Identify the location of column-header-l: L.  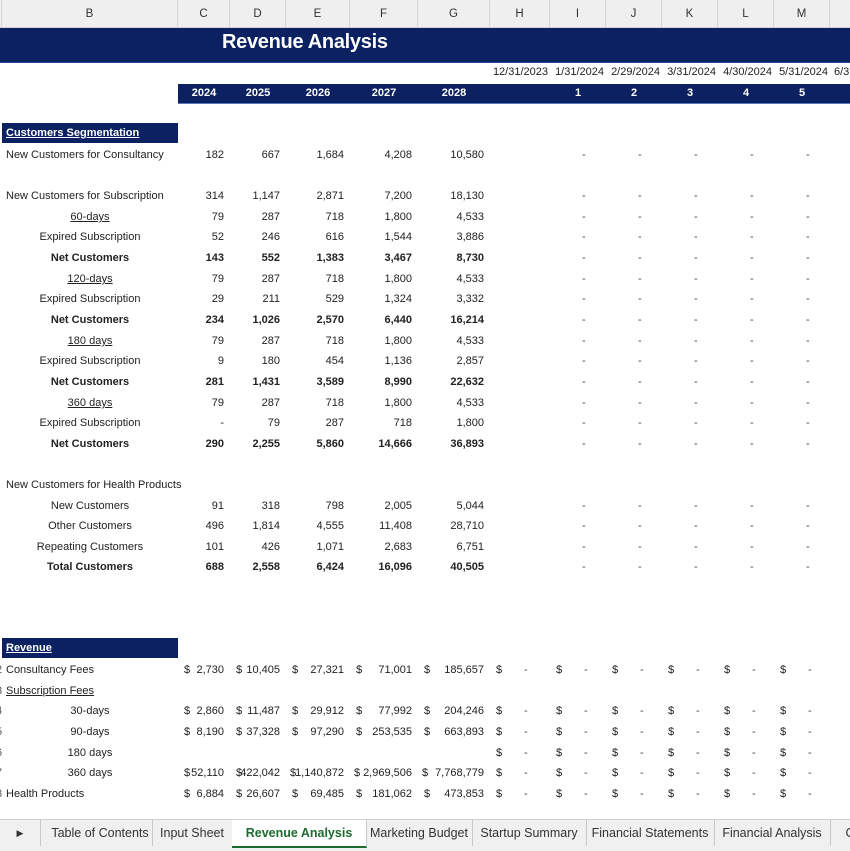
(746, 13).